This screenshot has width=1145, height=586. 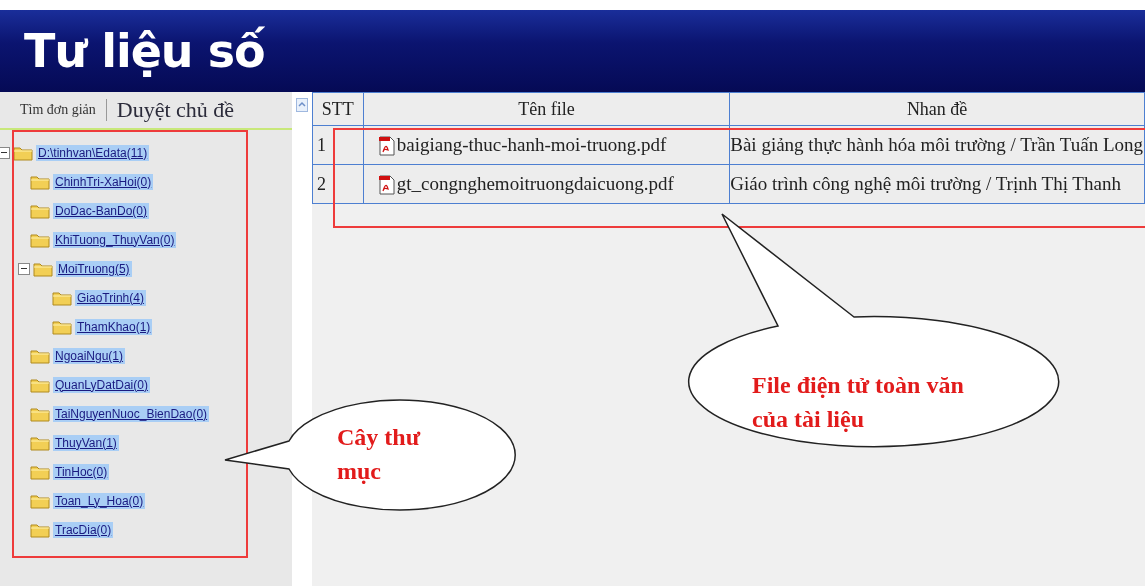 I want to click on folder-link: ChinhTri-XaHoi(0), so click(x=103, y=181).